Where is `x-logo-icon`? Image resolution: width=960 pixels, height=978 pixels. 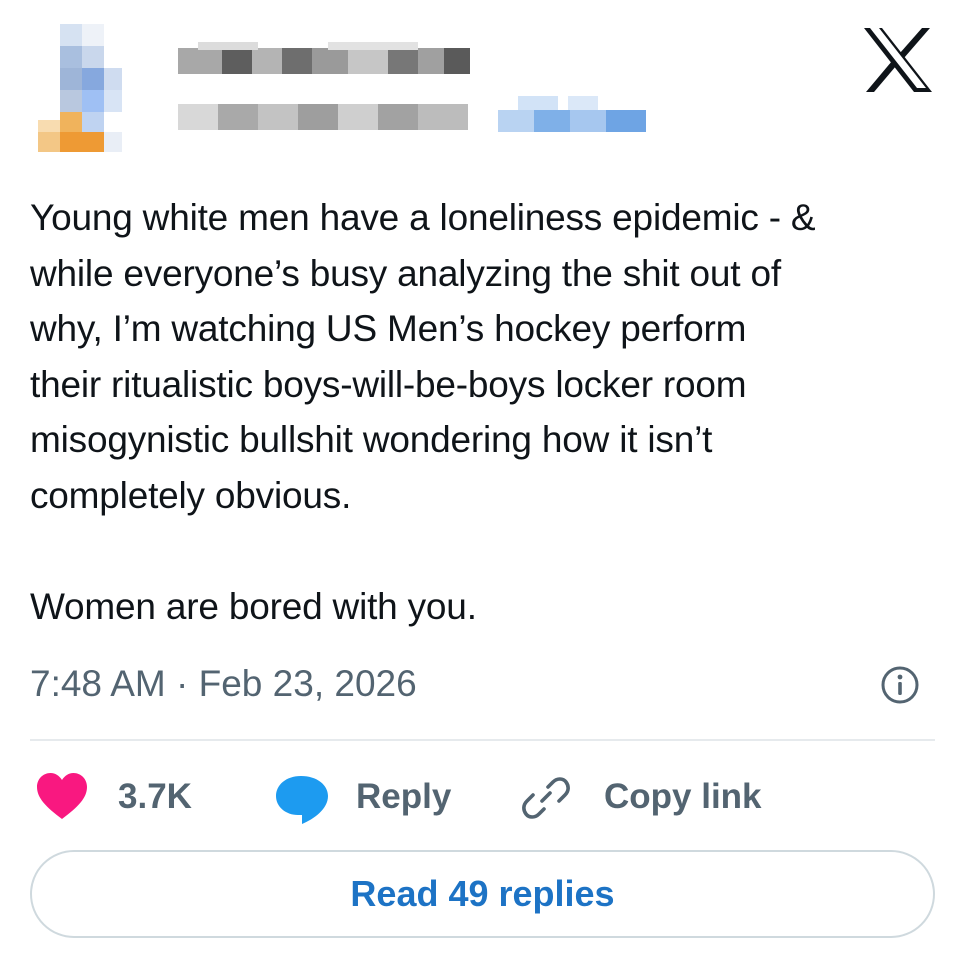
x-logo-icon is located at coordinates (898, 60).